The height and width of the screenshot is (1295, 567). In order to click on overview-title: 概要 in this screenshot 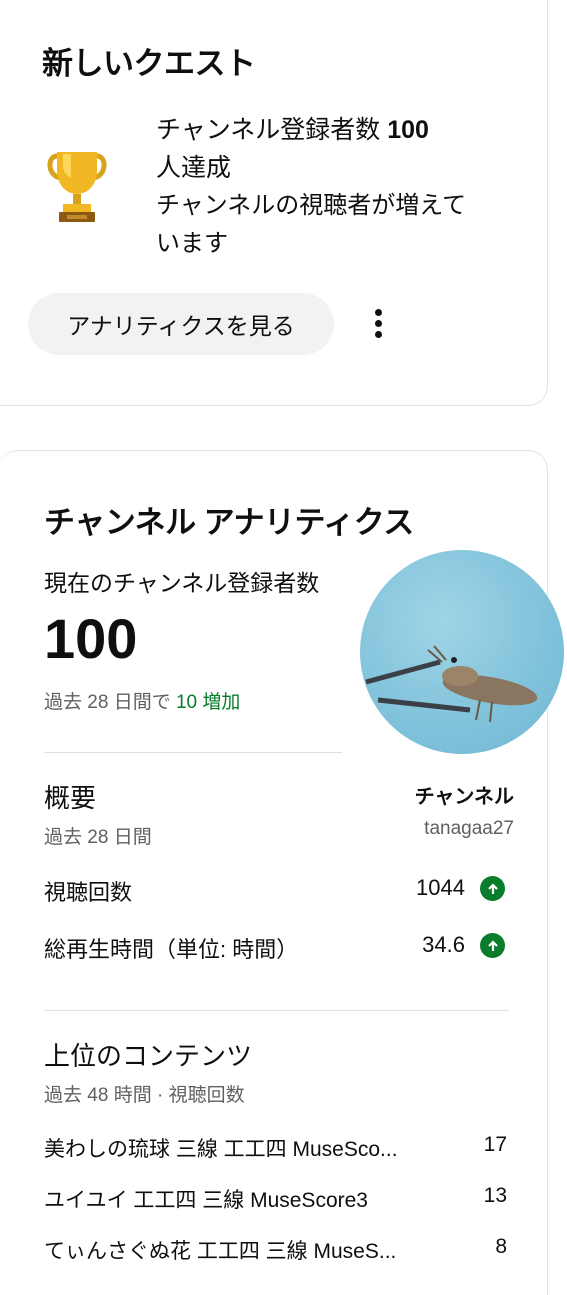, I will do `click(70, 798)`.